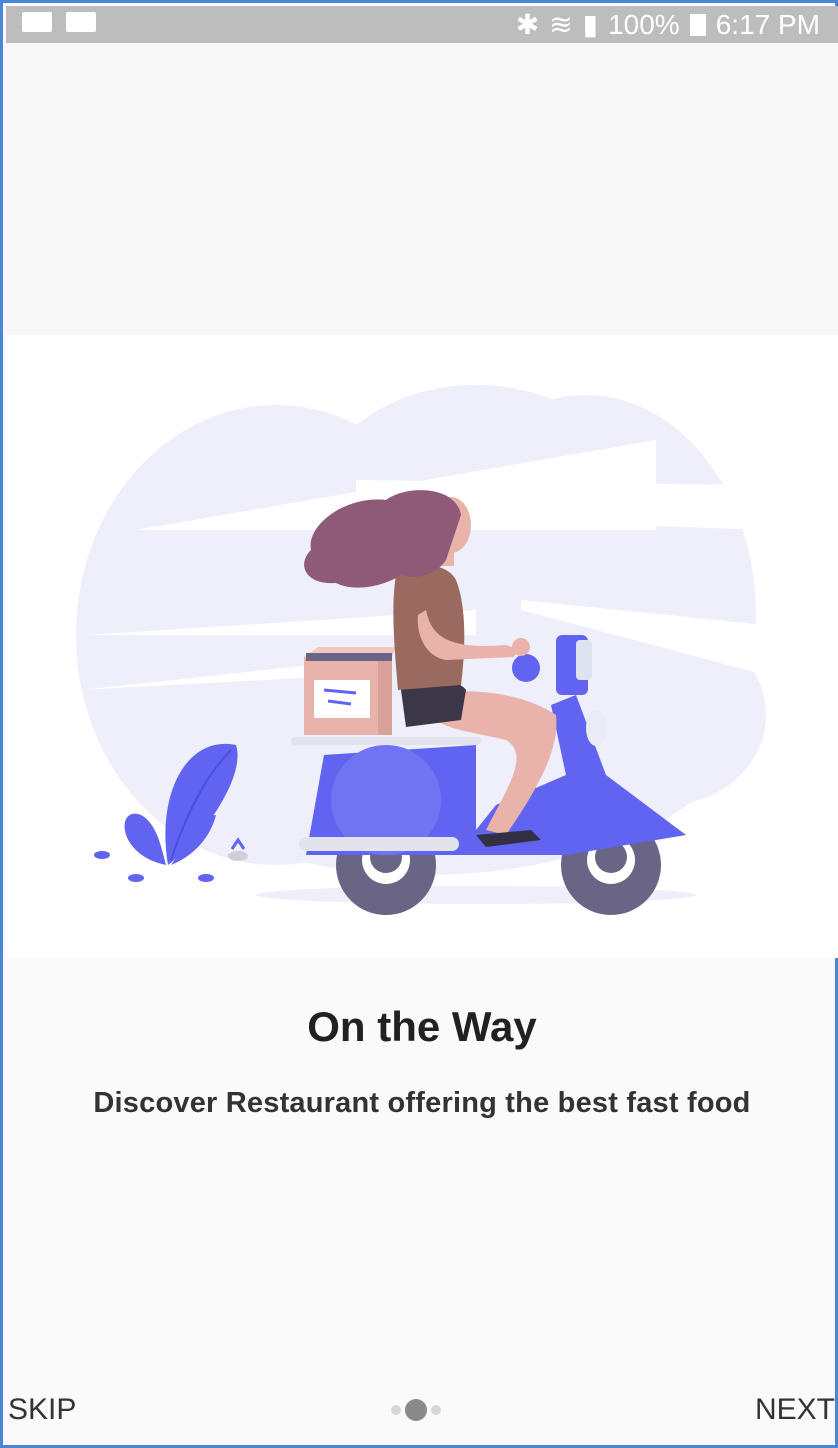 This screenshot has height=1448, width=838. Describe the element at coordinates (81, 22) in the screenshot. I see `video-icon` at that location.